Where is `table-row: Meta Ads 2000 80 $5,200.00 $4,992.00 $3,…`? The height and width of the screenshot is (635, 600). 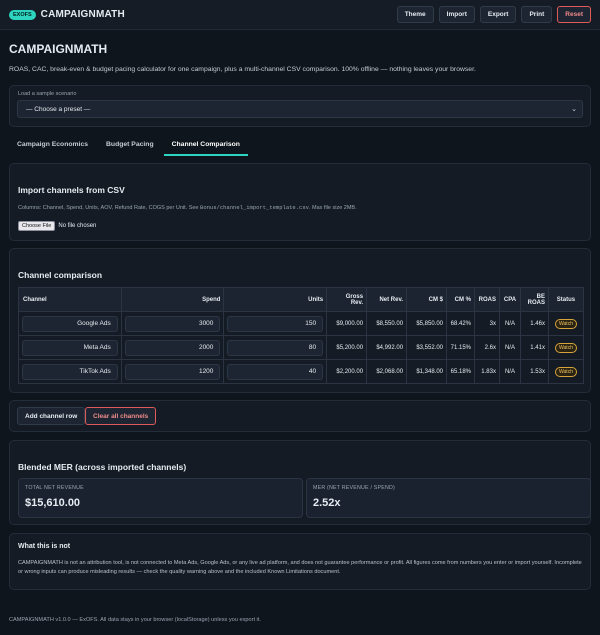 table-row: Meta Ads 2000 80 $5,200.00 $4,992.00 $3,… is located at coordinates (301, 347).